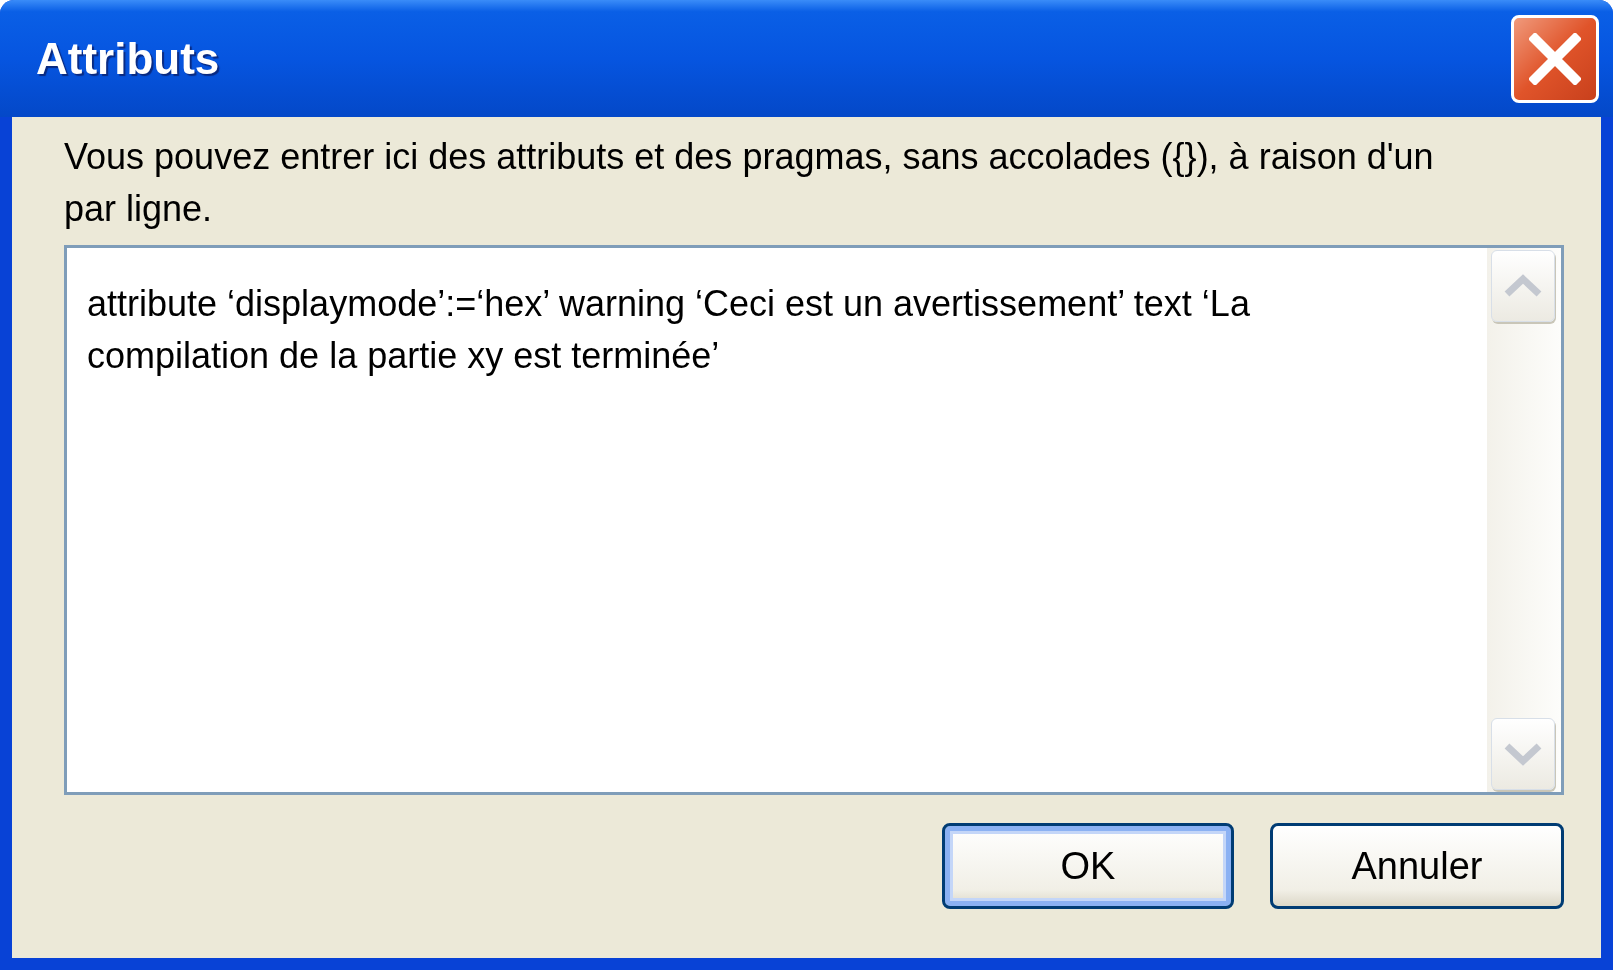  I want to click on dialog-button: Annuler, so click(1417, 866).